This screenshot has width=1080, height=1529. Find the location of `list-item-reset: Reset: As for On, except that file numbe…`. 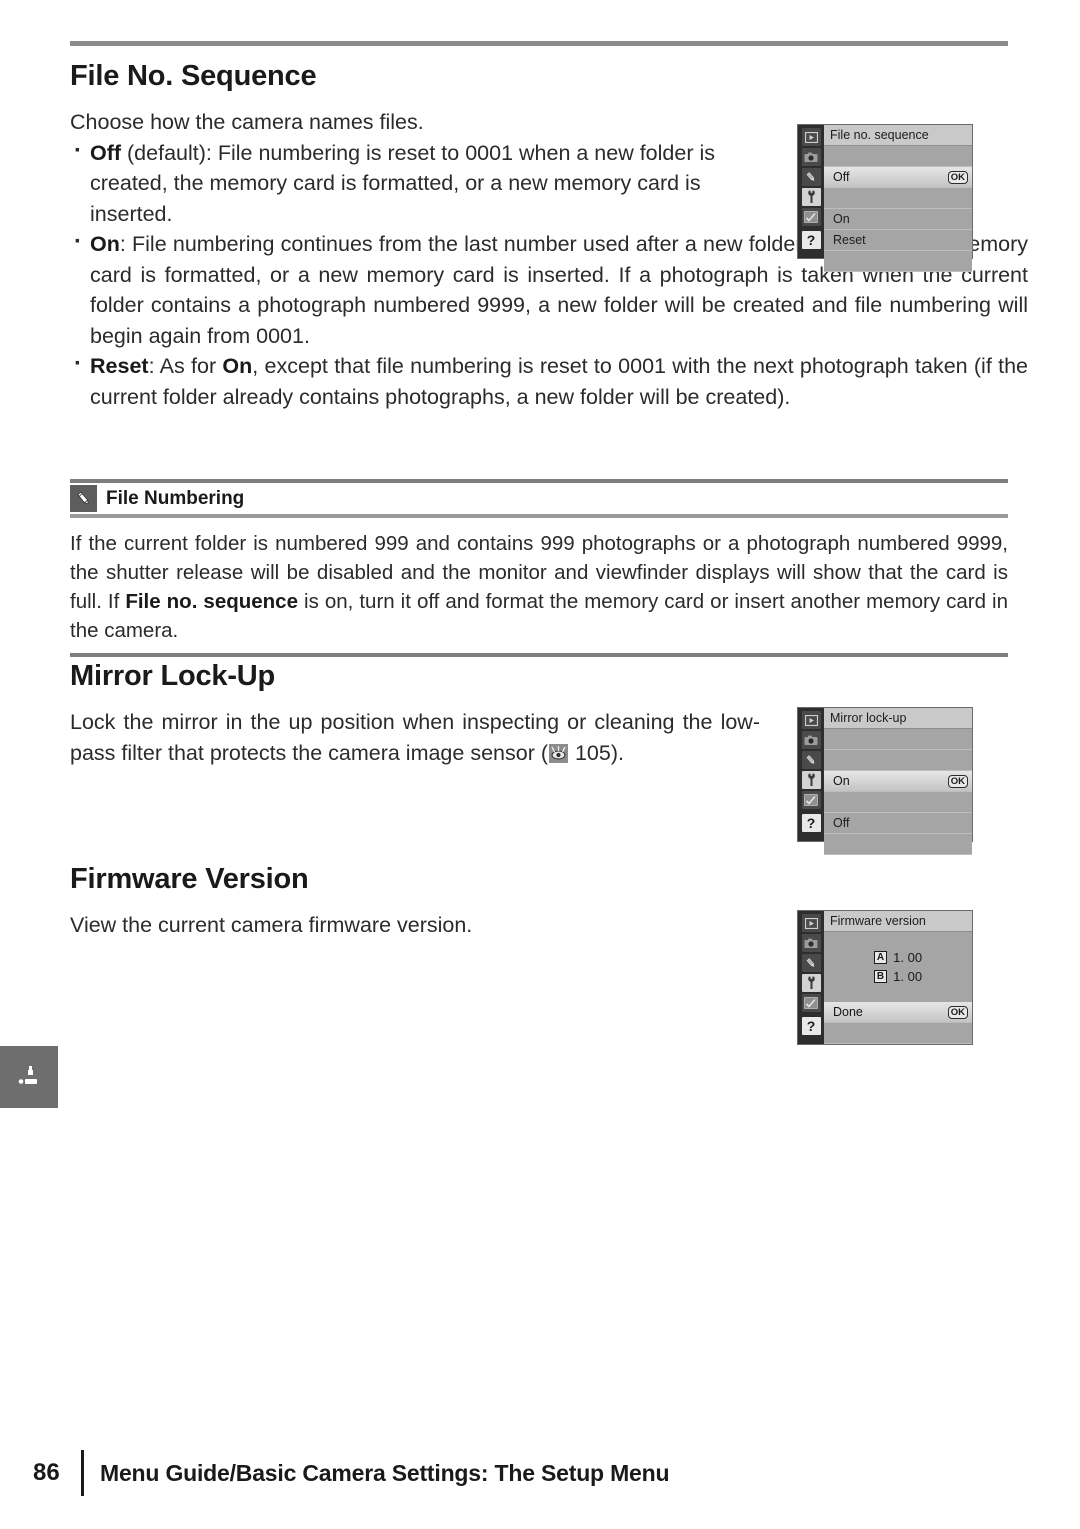

list-item-reset: Reset: As for On, except that file numbe… is located at coordinates (549, 380).